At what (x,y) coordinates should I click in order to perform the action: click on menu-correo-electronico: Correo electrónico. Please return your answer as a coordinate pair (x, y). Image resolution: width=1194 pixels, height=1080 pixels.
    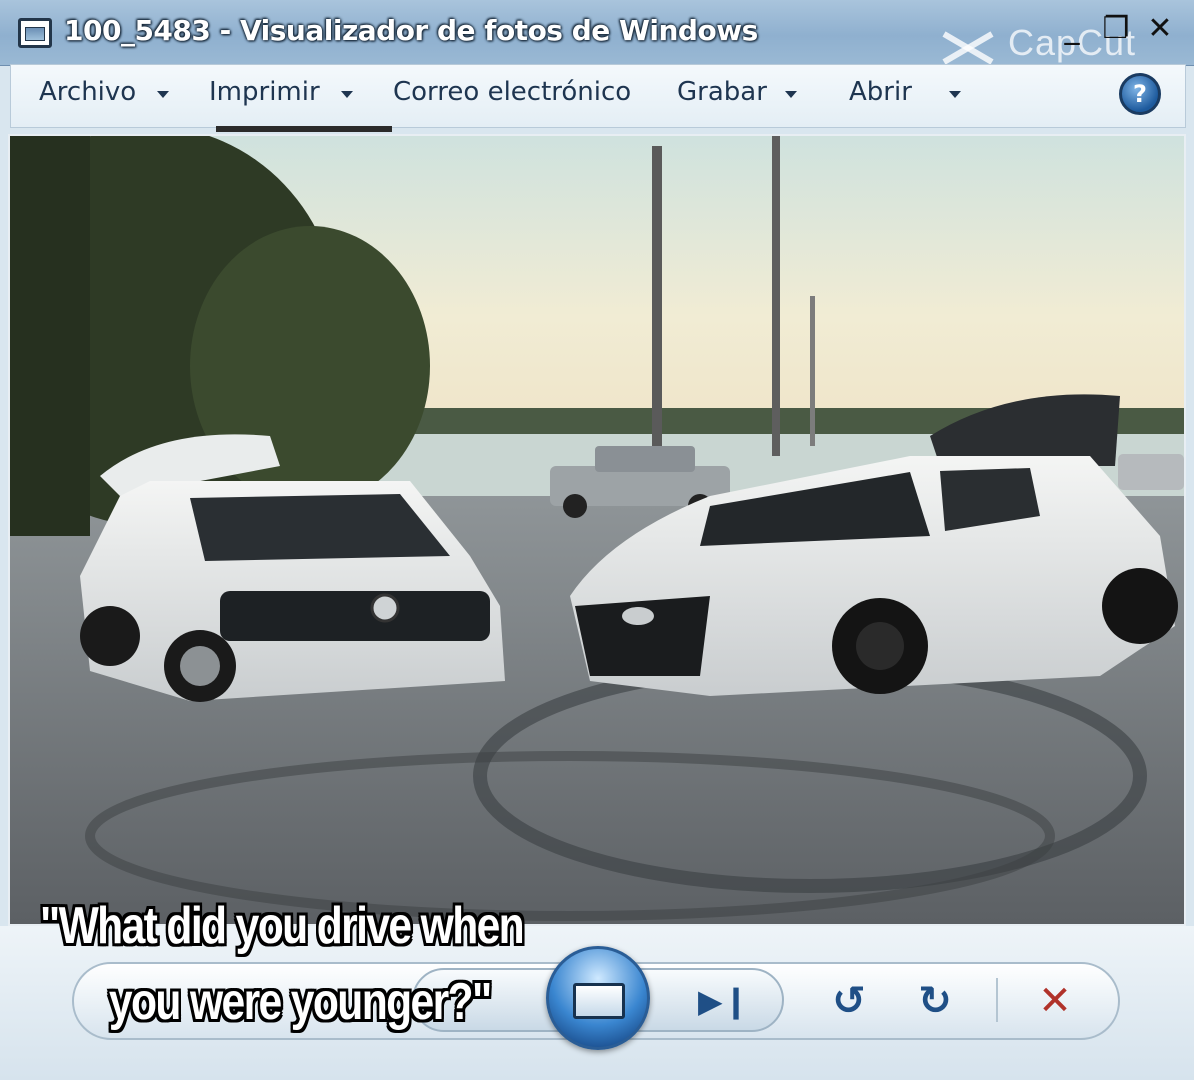
    Looking at the image, I should click on (512, 92).